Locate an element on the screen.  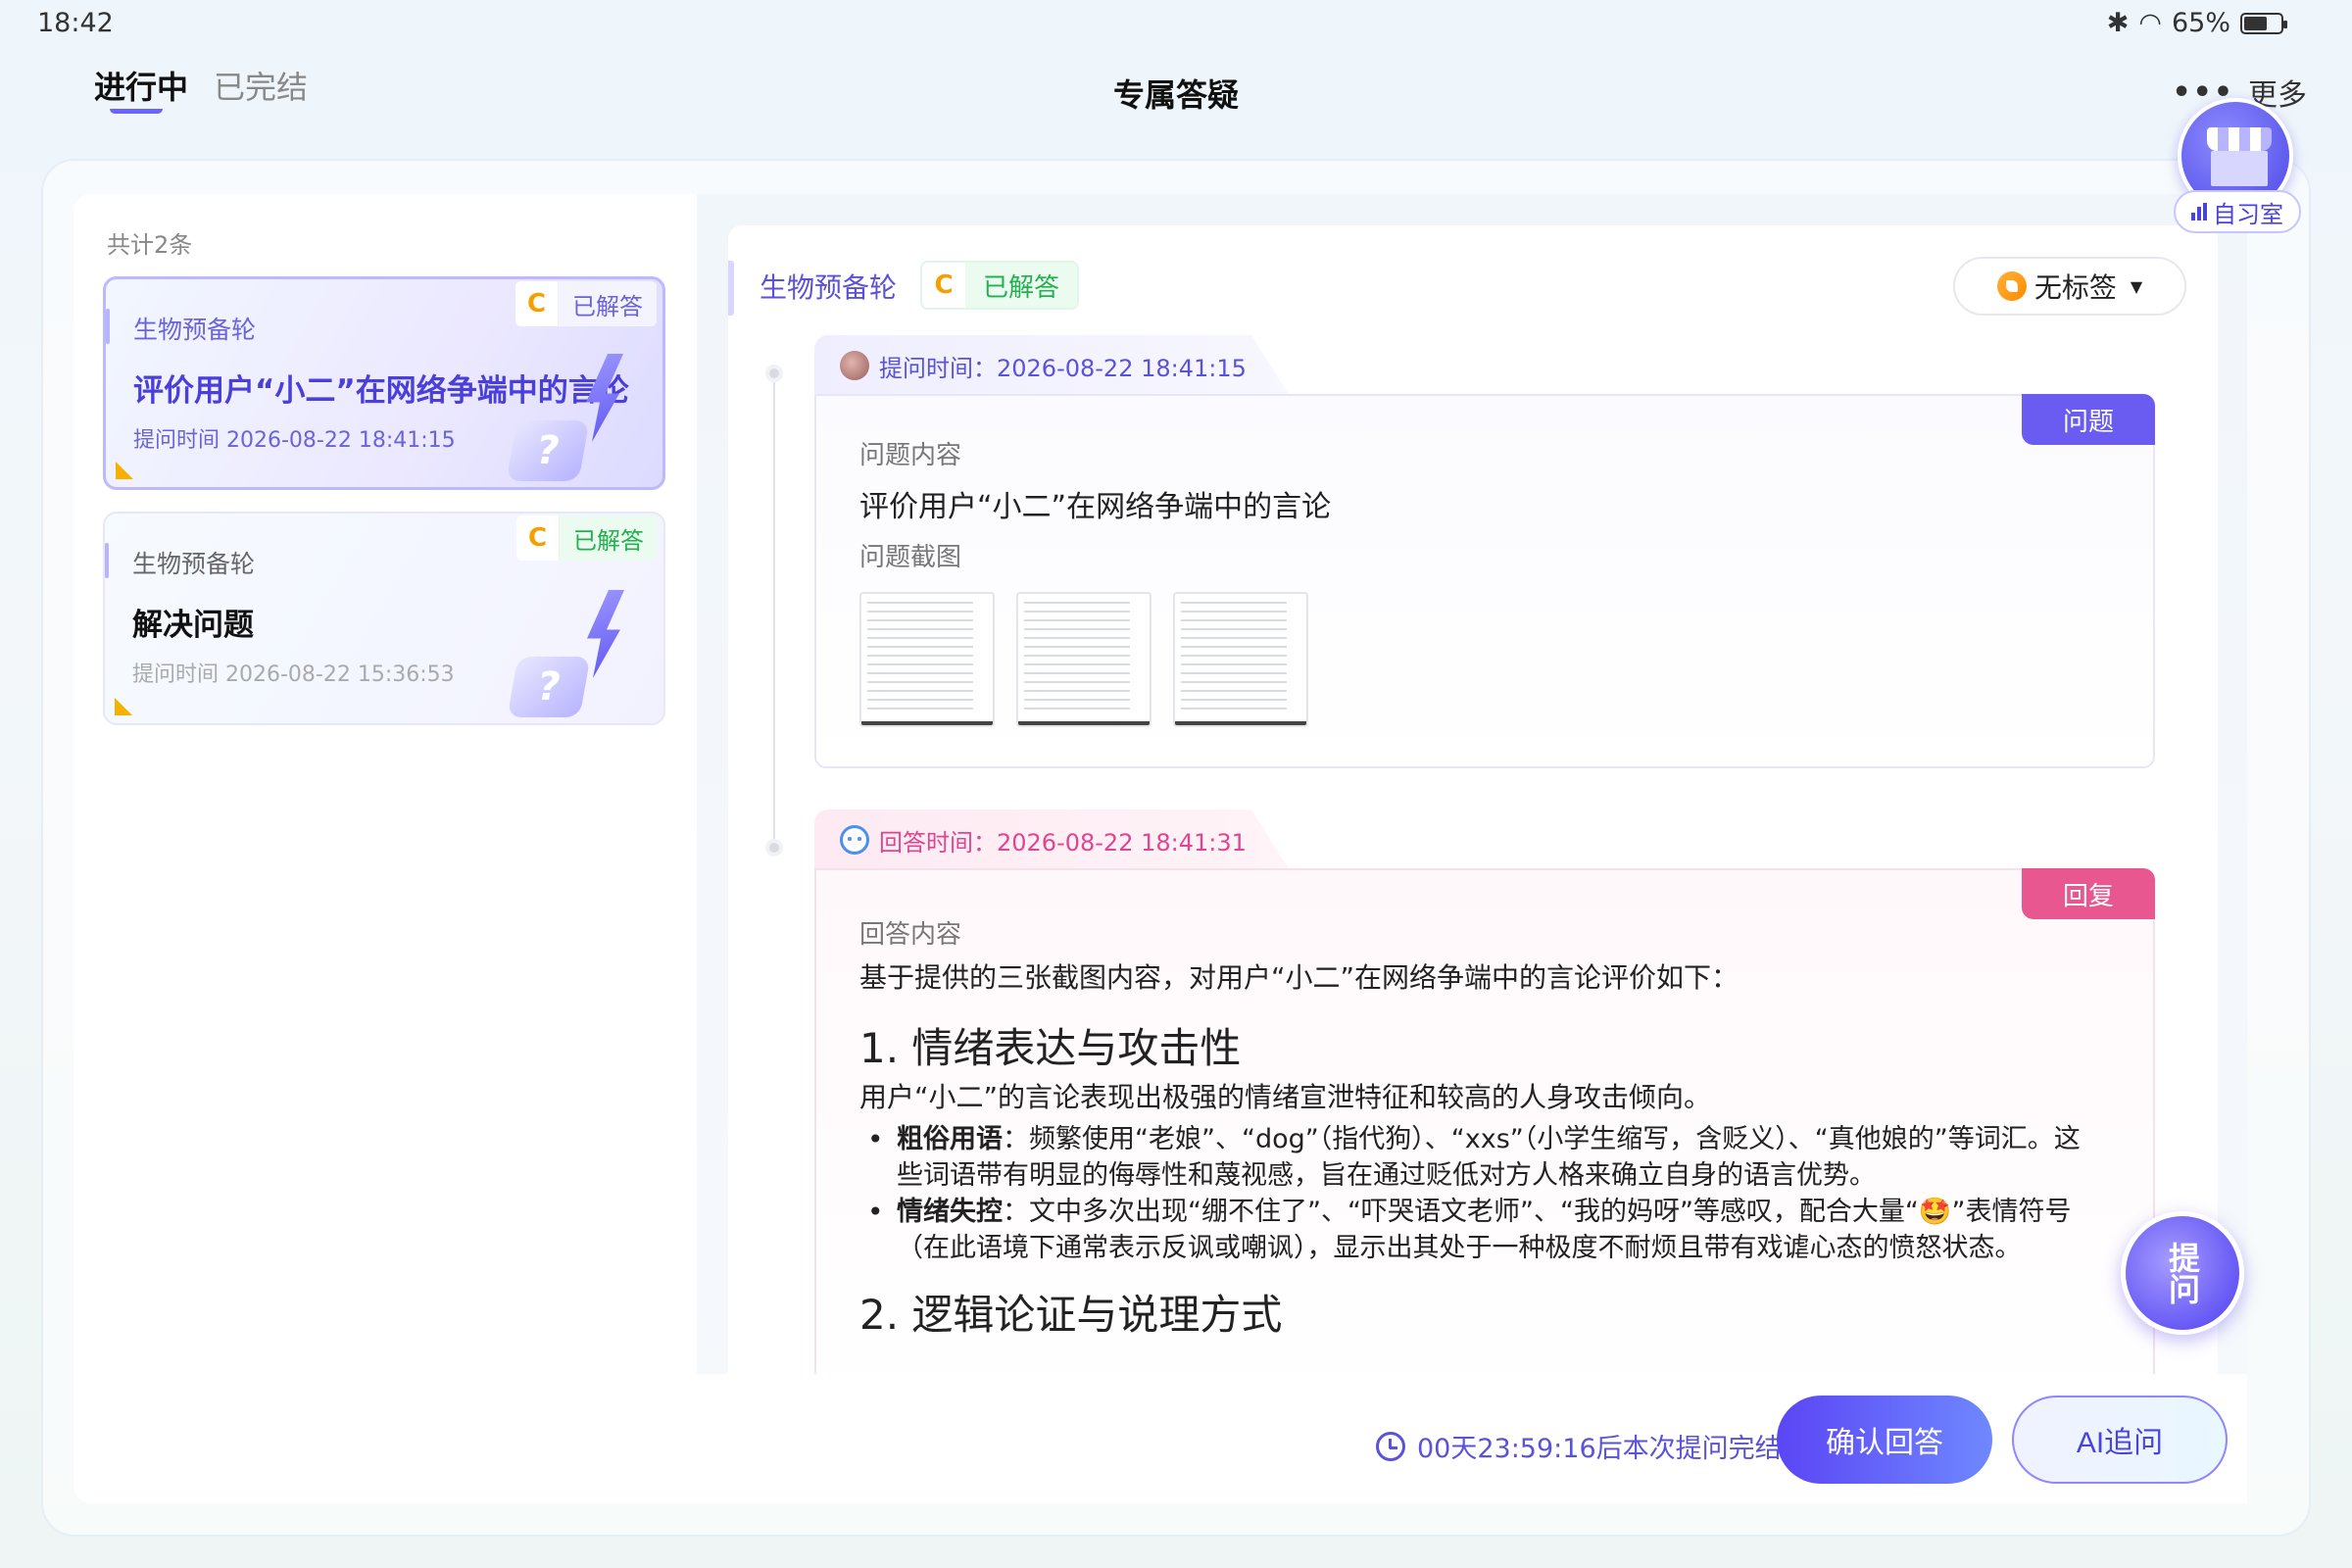
detail-status-badge: C 已解答 is located at coordinates (1000, 285).